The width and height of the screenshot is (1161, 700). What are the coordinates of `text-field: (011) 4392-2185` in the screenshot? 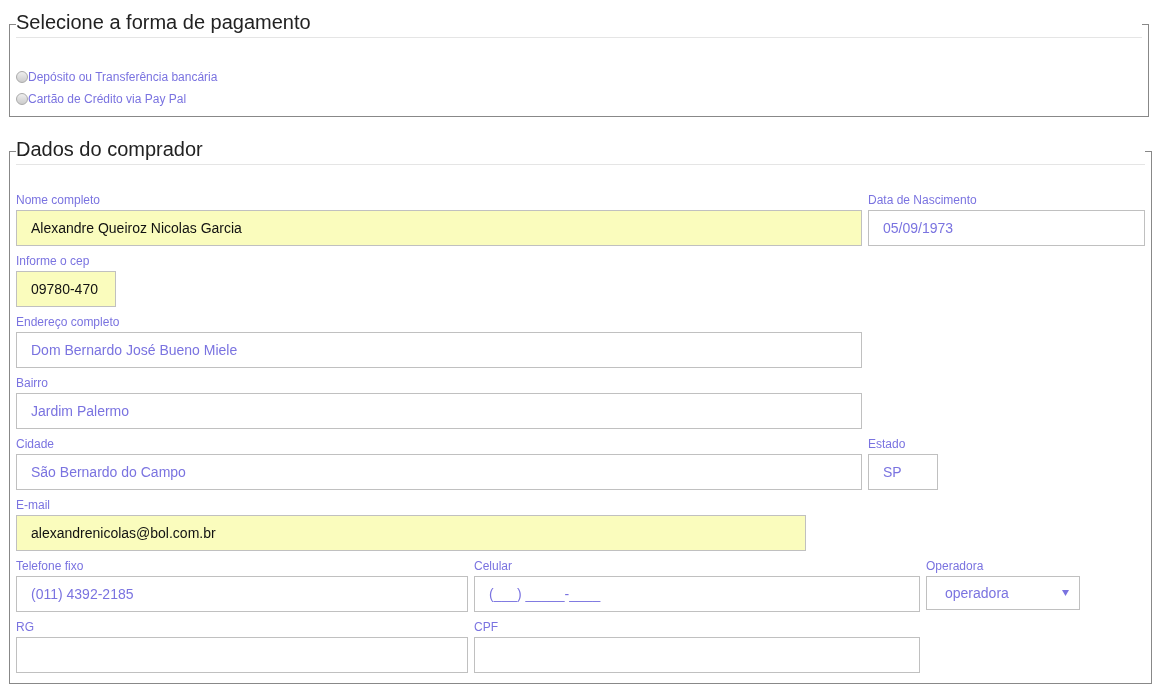 It's located at (242, 594).